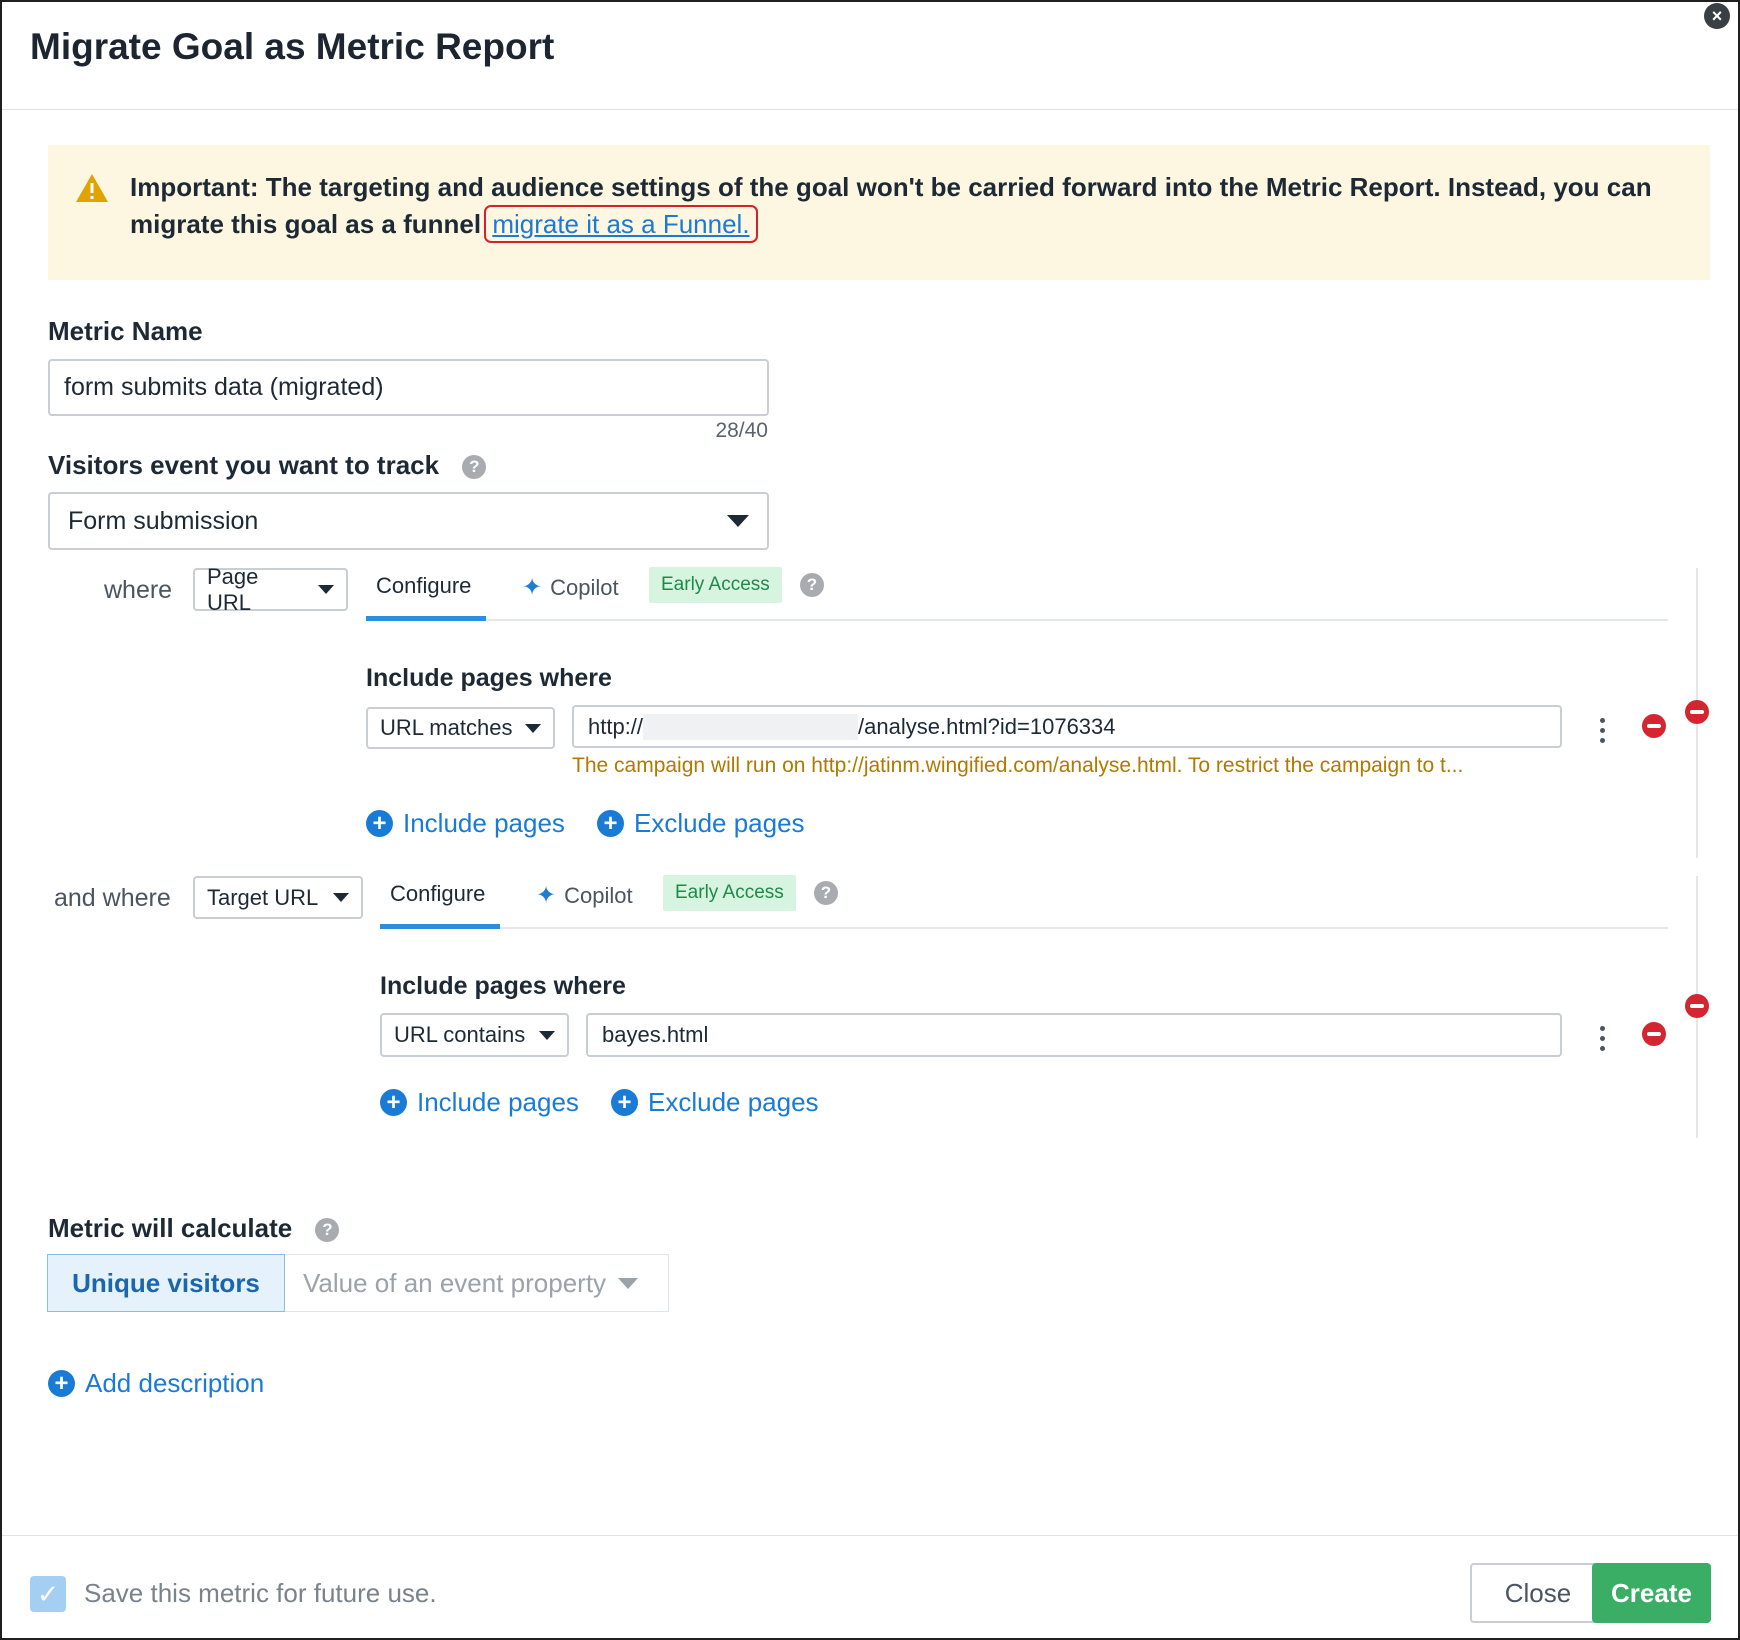  I want to click on property-select: Target URL, so click(278, 897).